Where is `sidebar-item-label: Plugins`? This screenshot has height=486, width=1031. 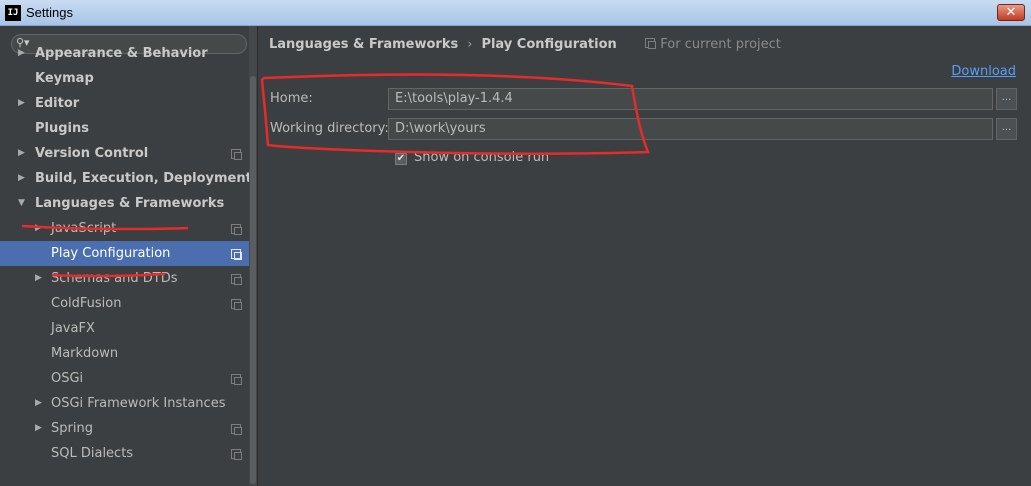 sidebar-item-label: Plugins is located at coordinates (62, 128).